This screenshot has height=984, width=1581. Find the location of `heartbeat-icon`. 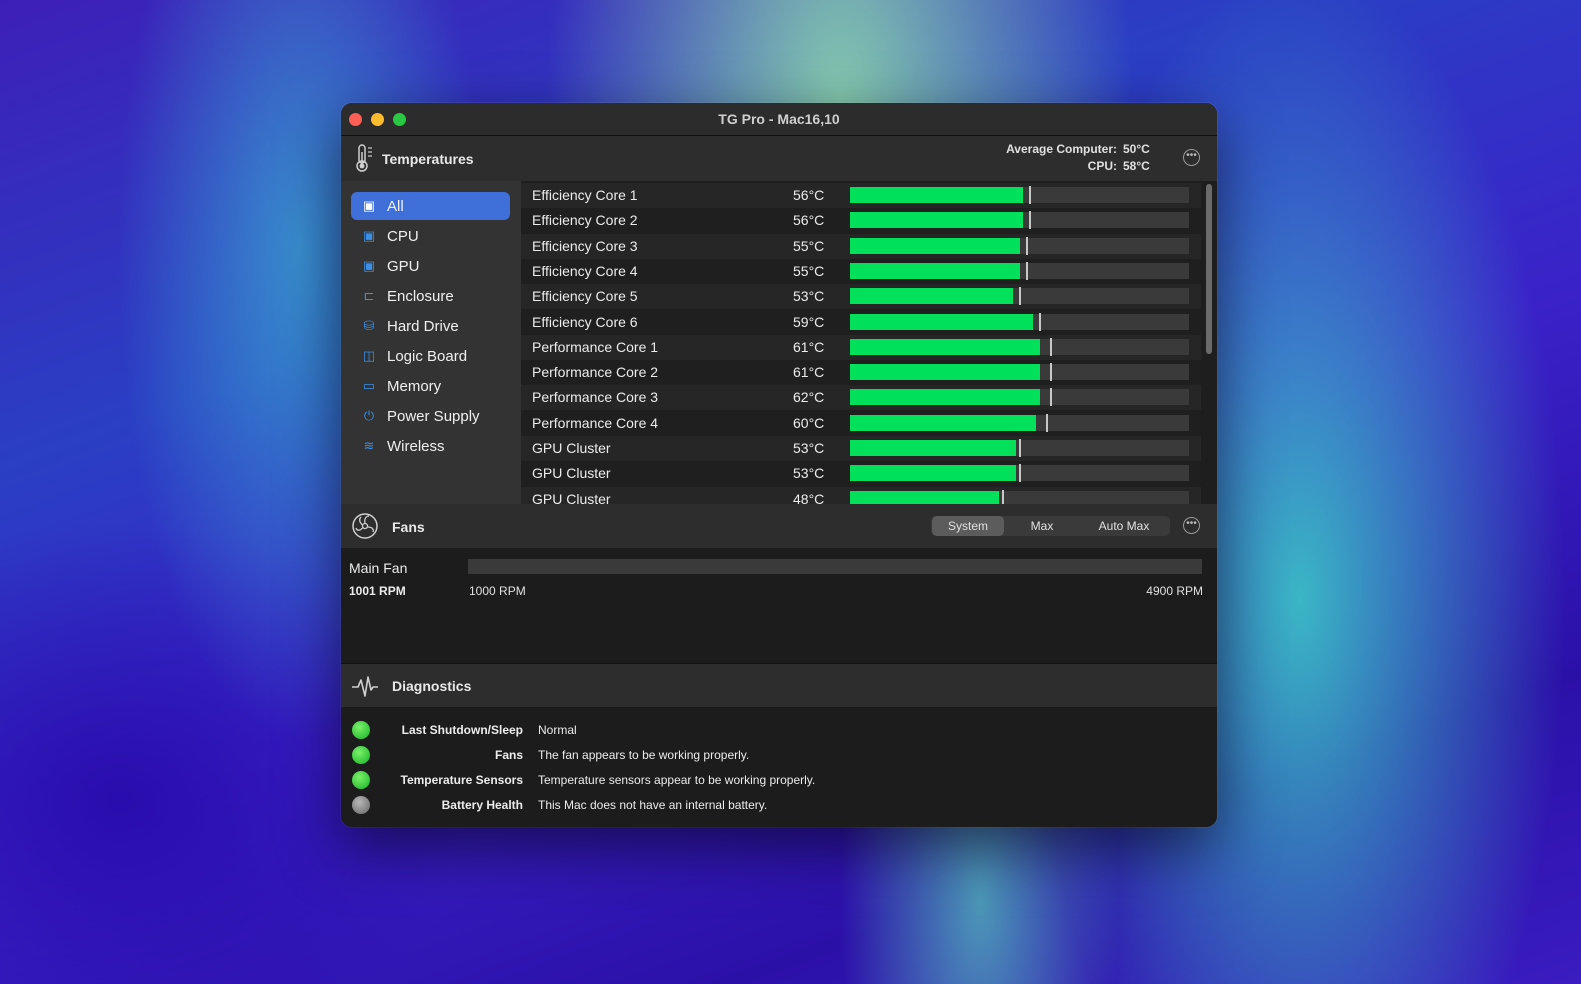

heartbeat-icon is located at coordinates (365, 686).